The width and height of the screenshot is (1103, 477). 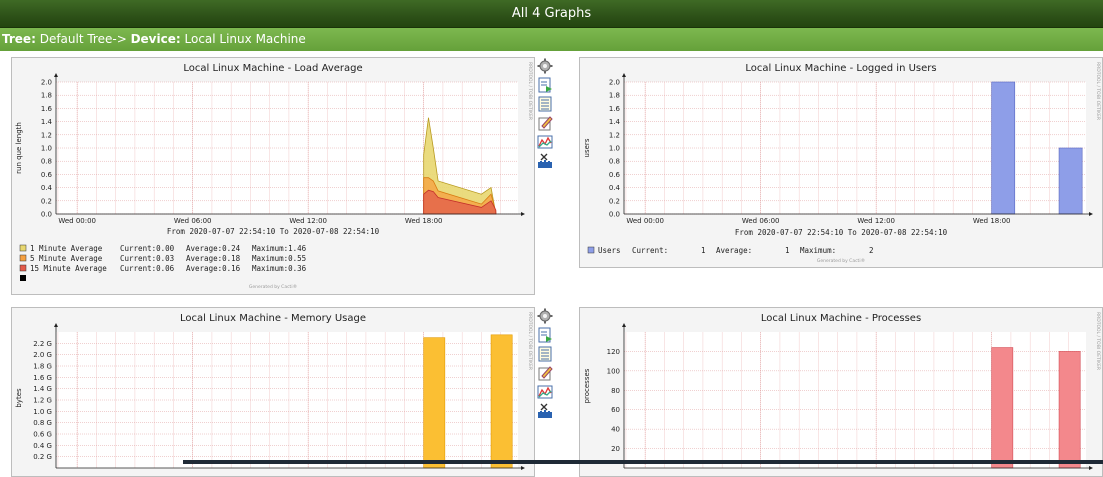 I want to click on legend-swatch-users, so click(x=591, y=250).